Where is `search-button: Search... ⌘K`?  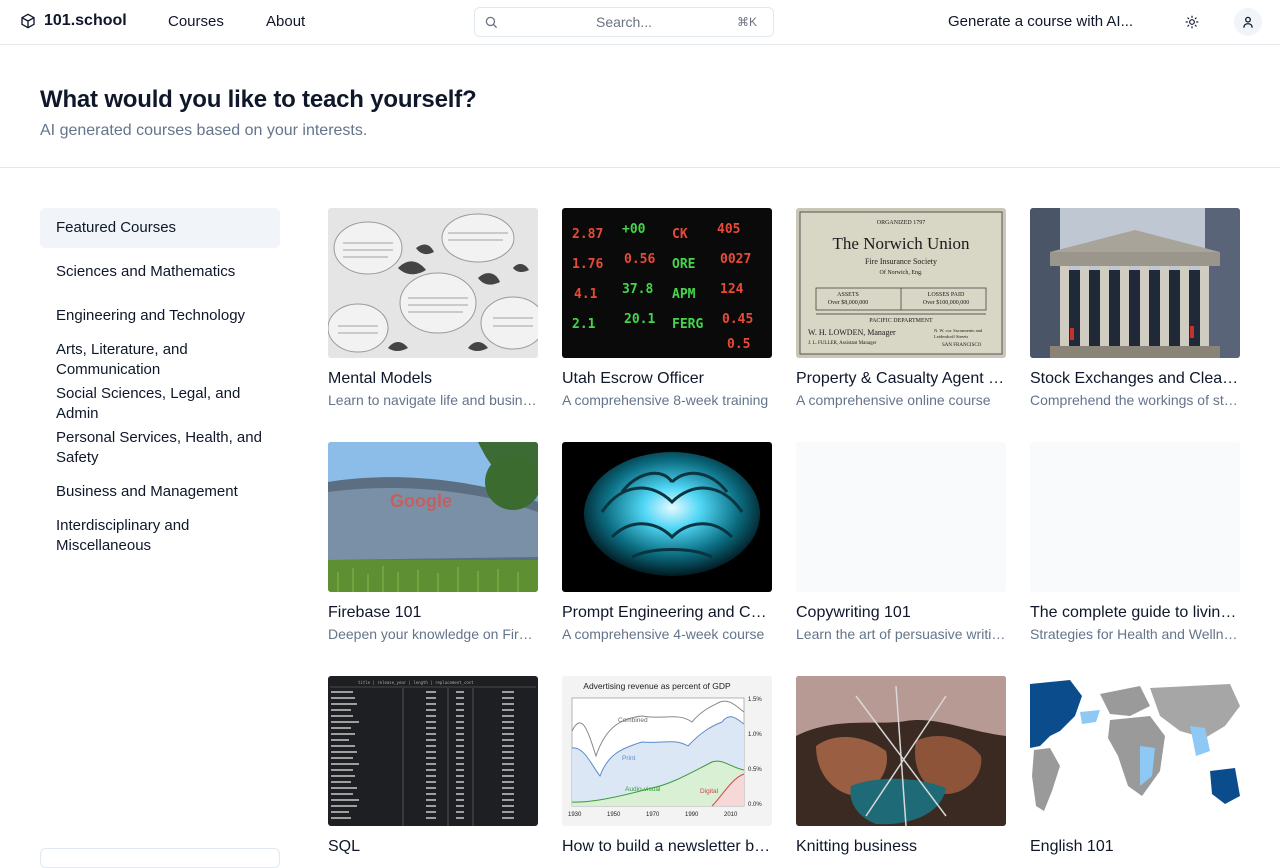 search-button: Search... ⌘K is located at coordinates (624, 22).